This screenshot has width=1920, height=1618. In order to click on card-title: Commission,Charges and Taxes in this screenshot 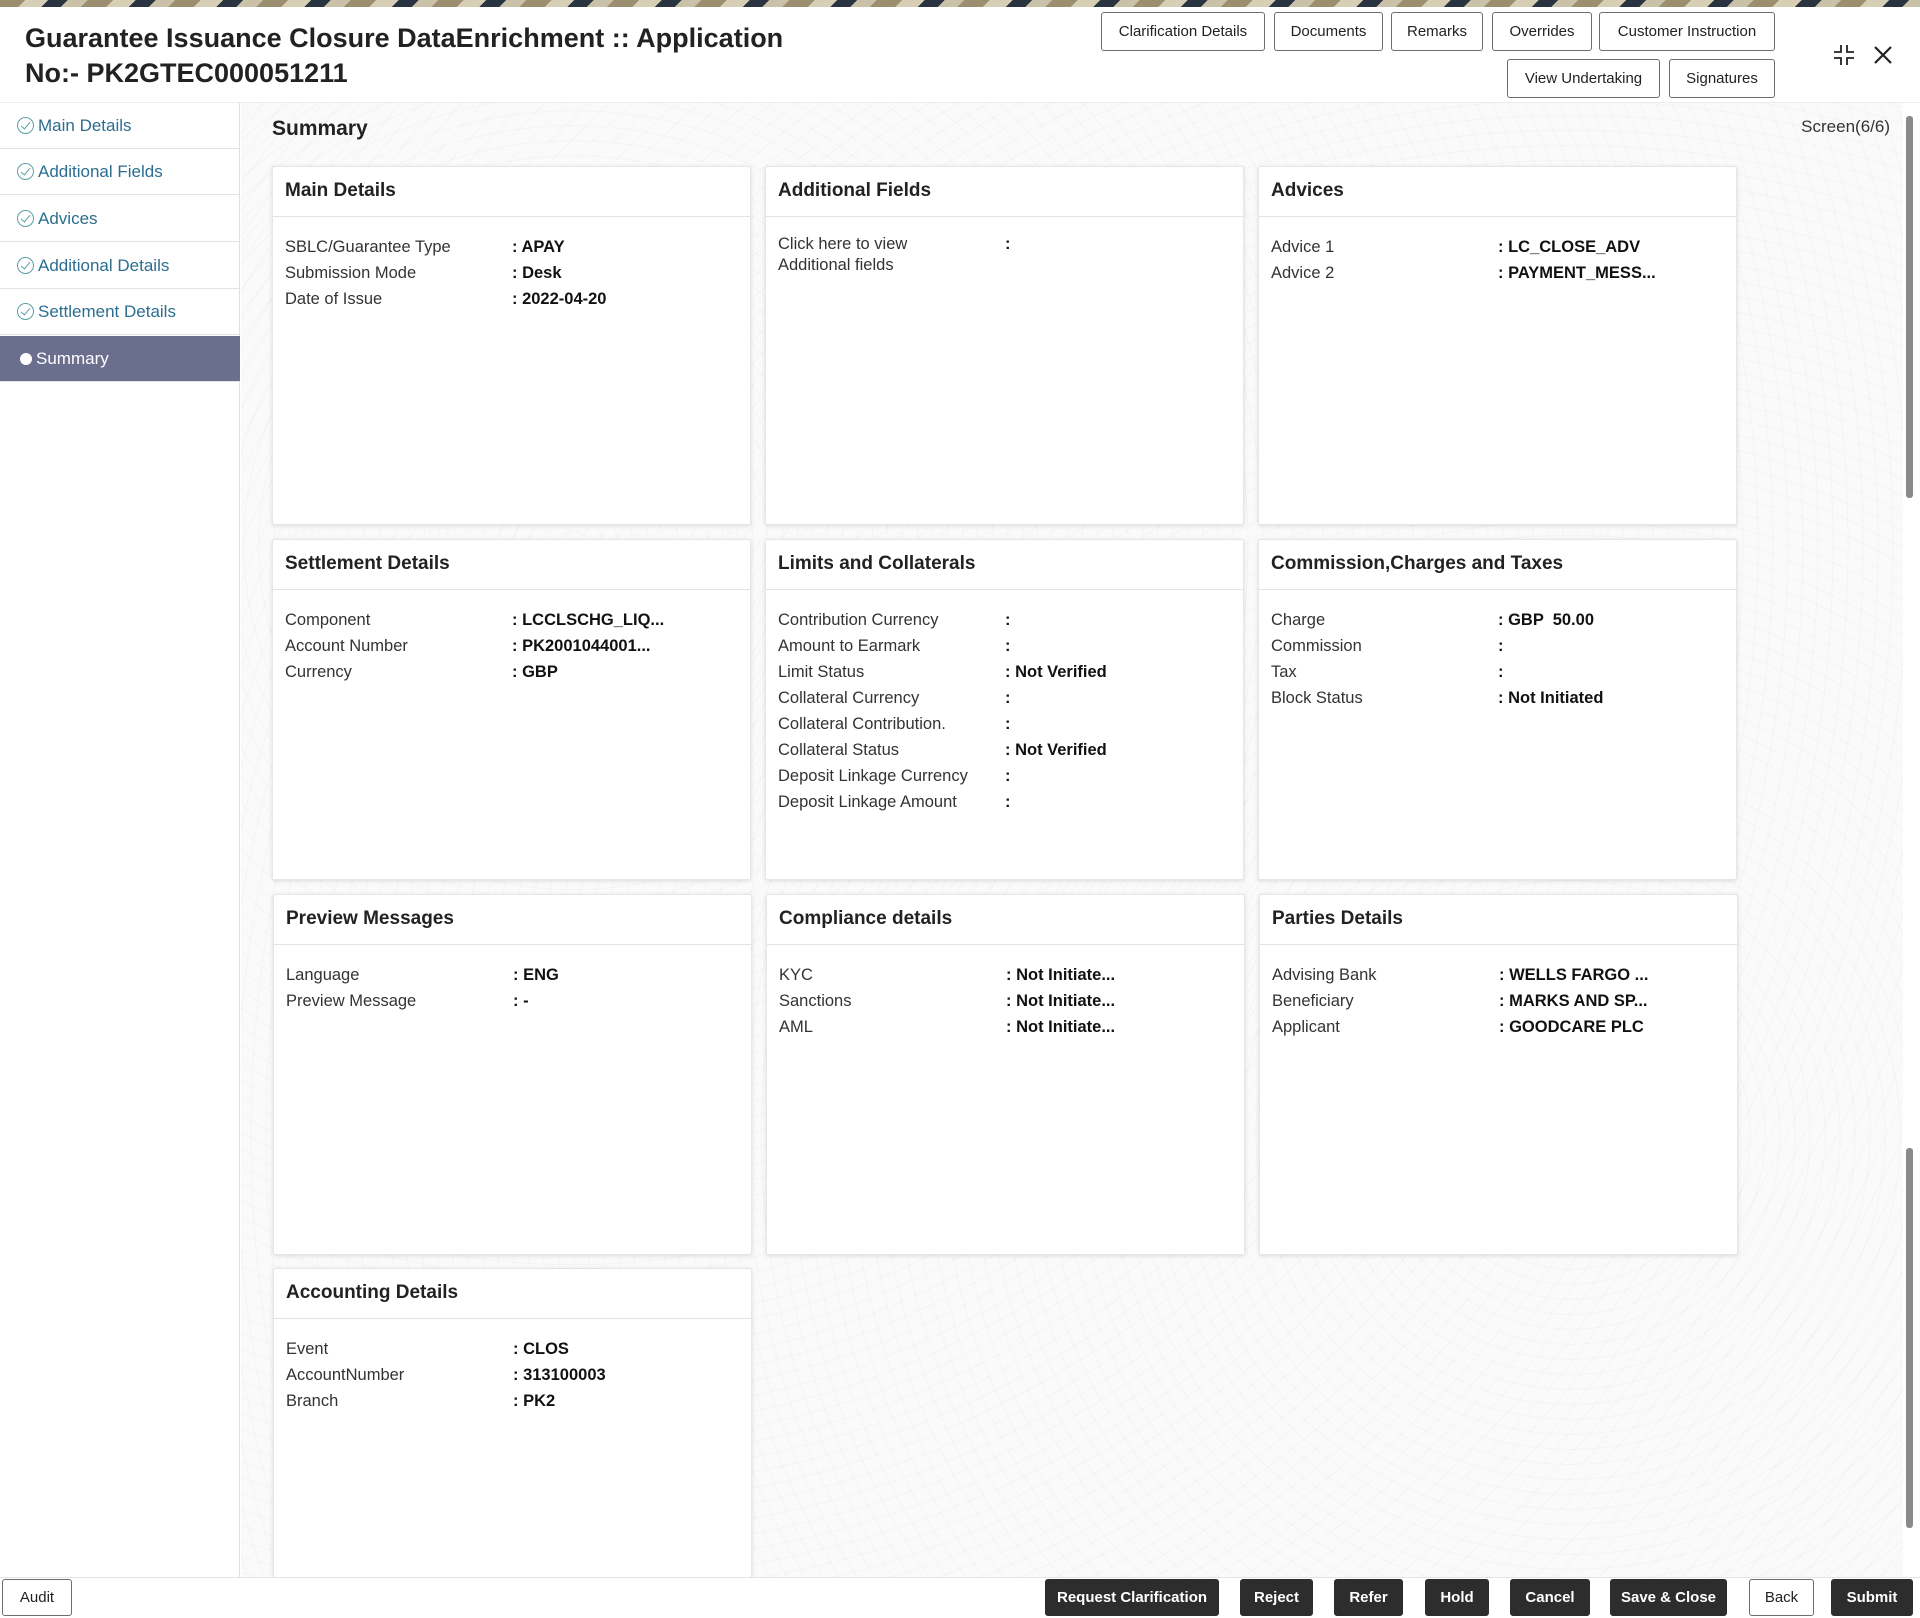, I will do `click(1497, 565)`.